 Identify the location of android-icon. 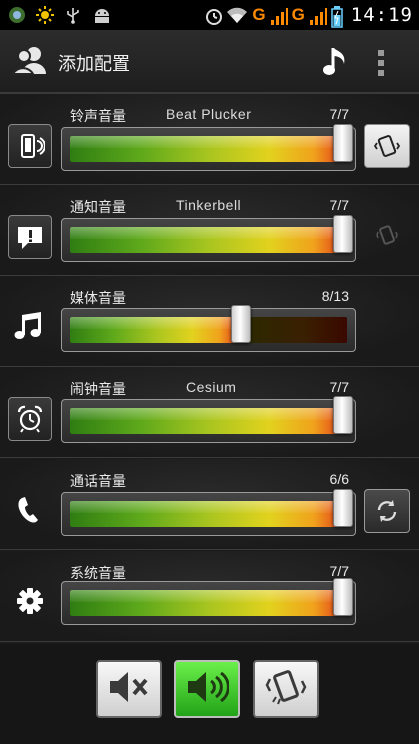
(101, 15).